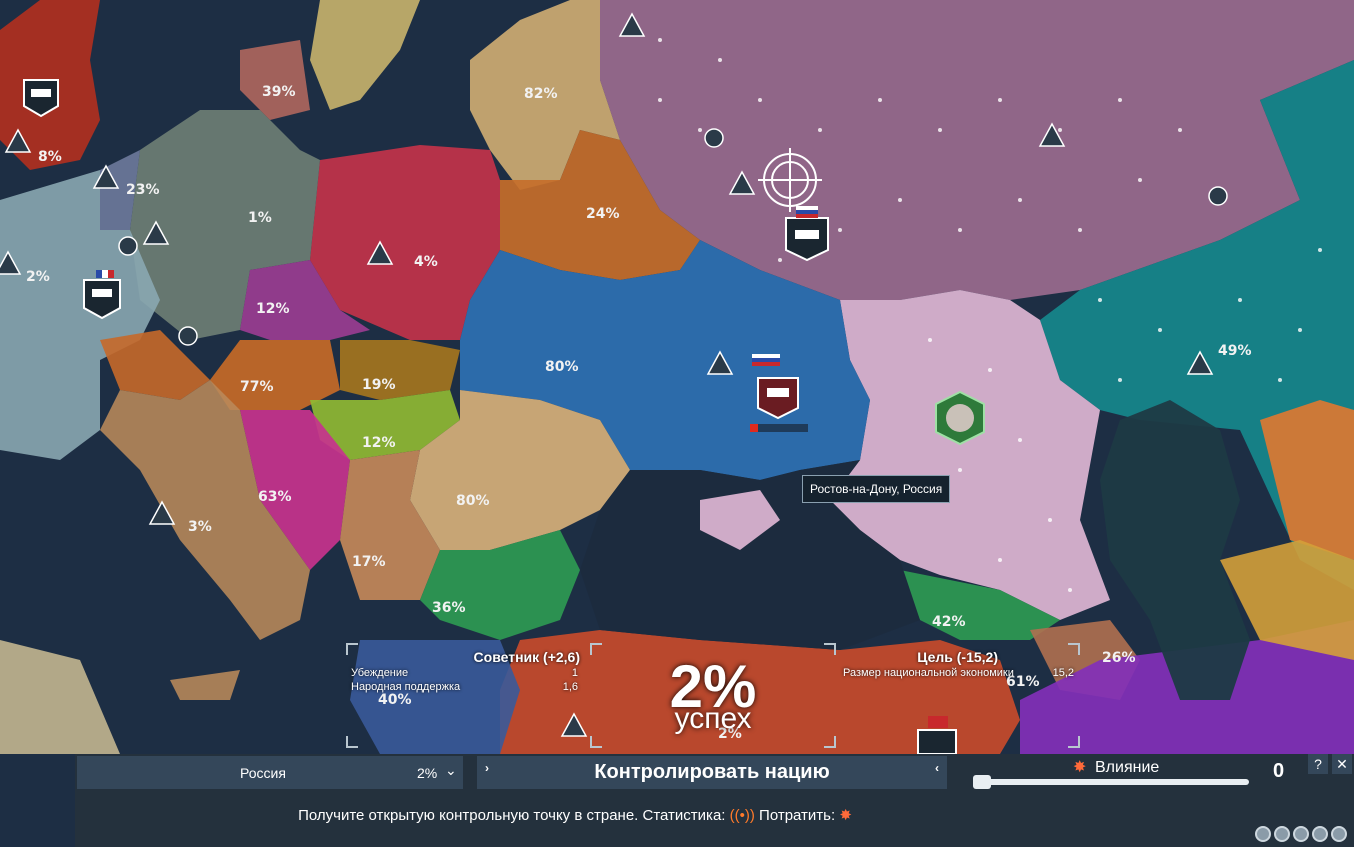 This screenshot has width=1354, height=847. I want to click on advisor-title: Советник (+2,6), so click(526, 657).